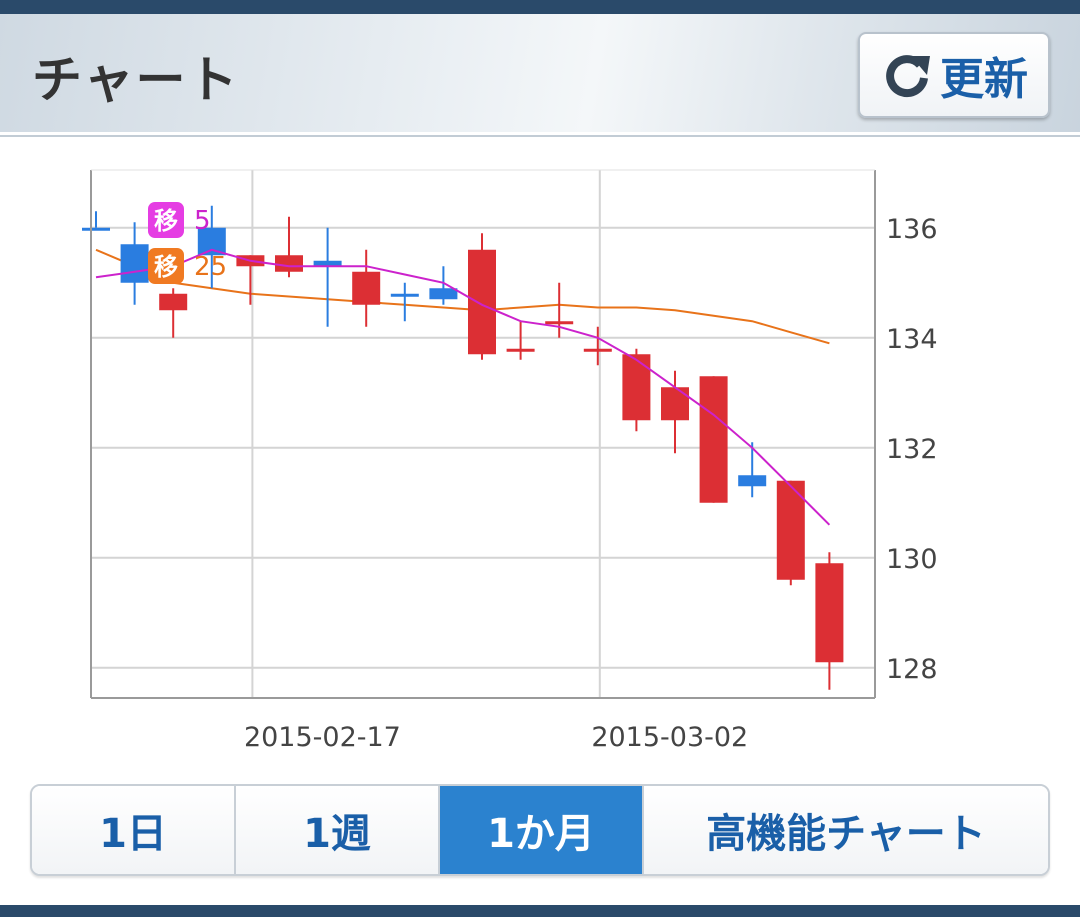 The width and height of the screenshot is (1080, 917). I want to click on refresh-icon, so click(908, 76).